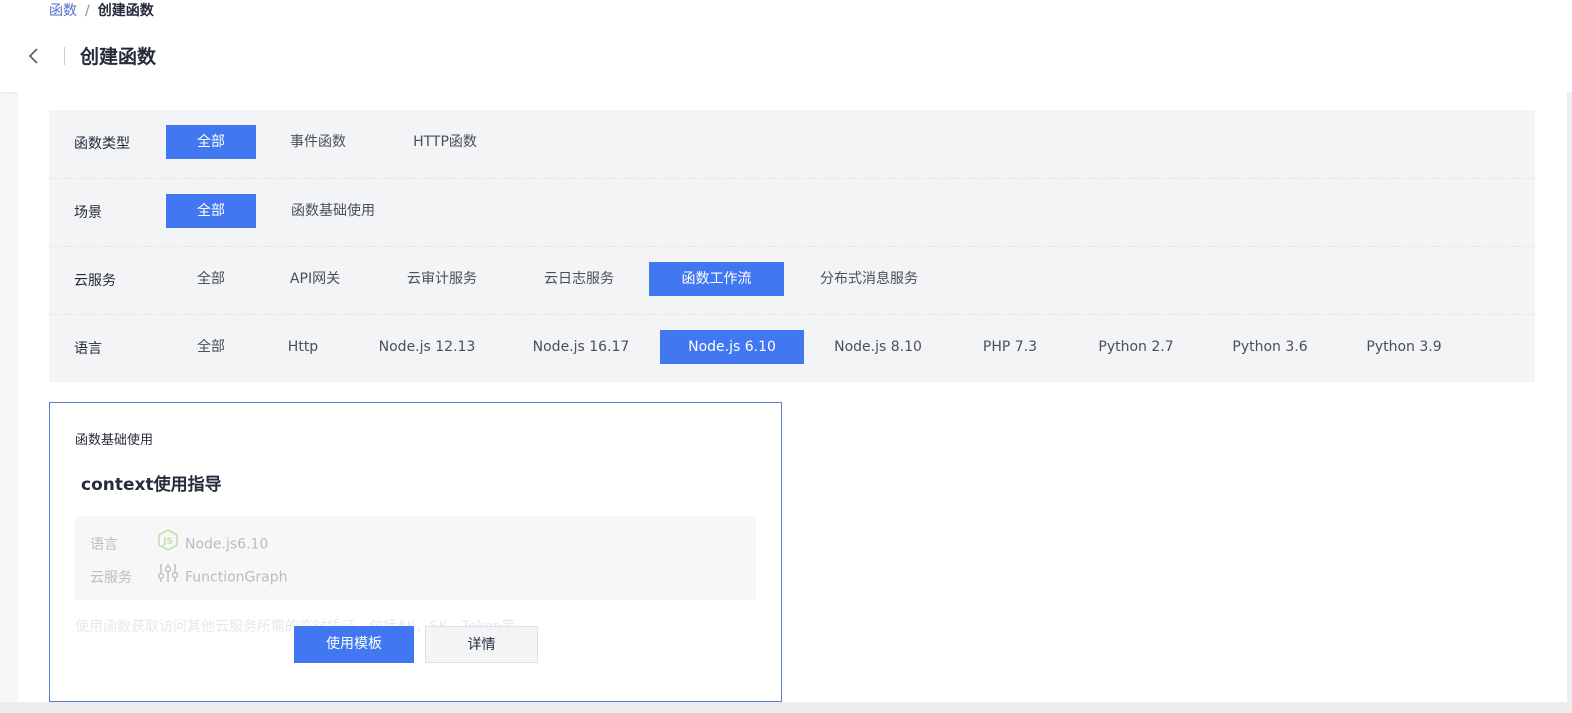  Describe the element at coordinates (211, 142) in the screenshot. I see `option-function-type-all: 全部` at that location.